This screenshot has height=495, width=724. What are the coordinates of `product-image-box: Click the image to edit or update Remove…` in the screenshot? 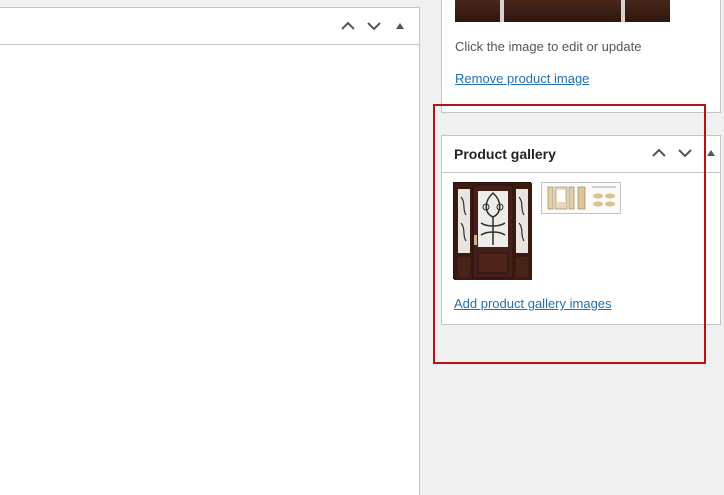 It's located at (581, 56).